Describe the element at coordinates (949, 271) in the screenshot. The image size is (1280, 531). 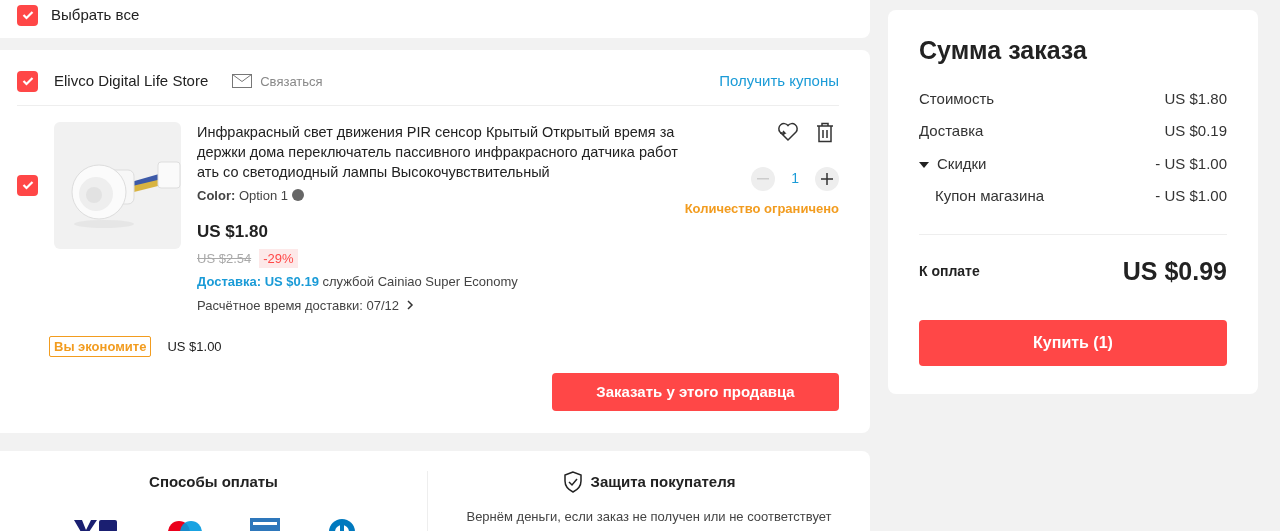
I see `total-label: К оплате` at that location.